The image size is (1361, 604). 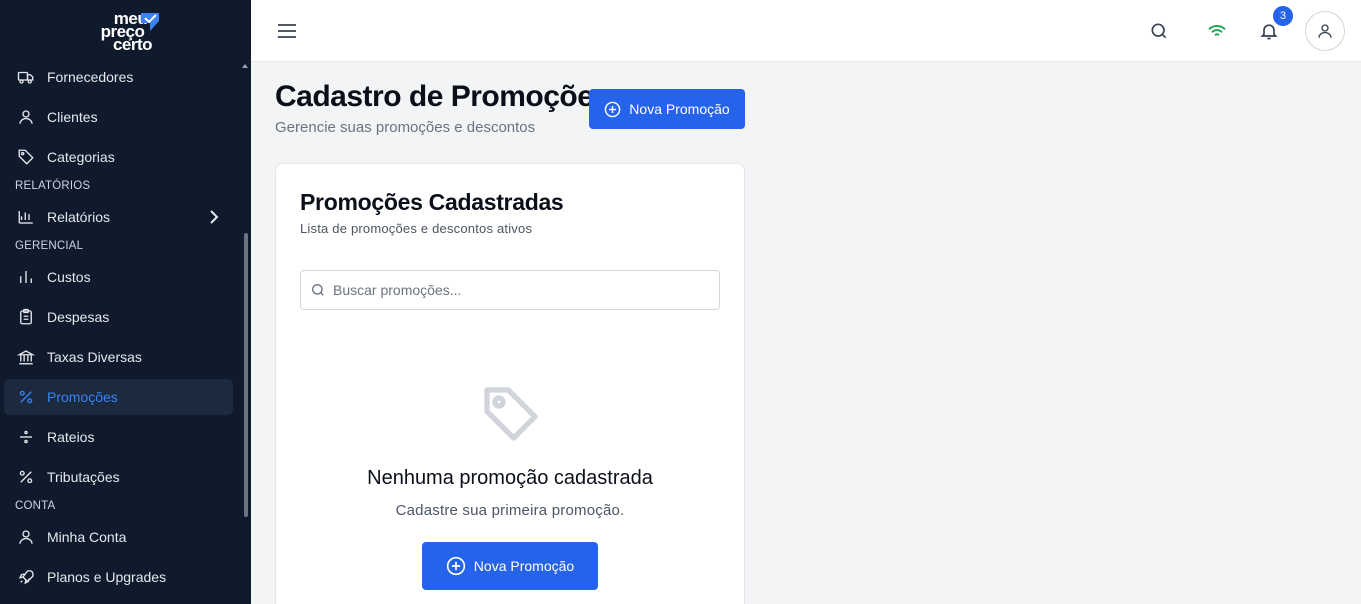 I want to click on page-subtitle: Gerencie suas promoções e descontos, so click(x=405, y=127).